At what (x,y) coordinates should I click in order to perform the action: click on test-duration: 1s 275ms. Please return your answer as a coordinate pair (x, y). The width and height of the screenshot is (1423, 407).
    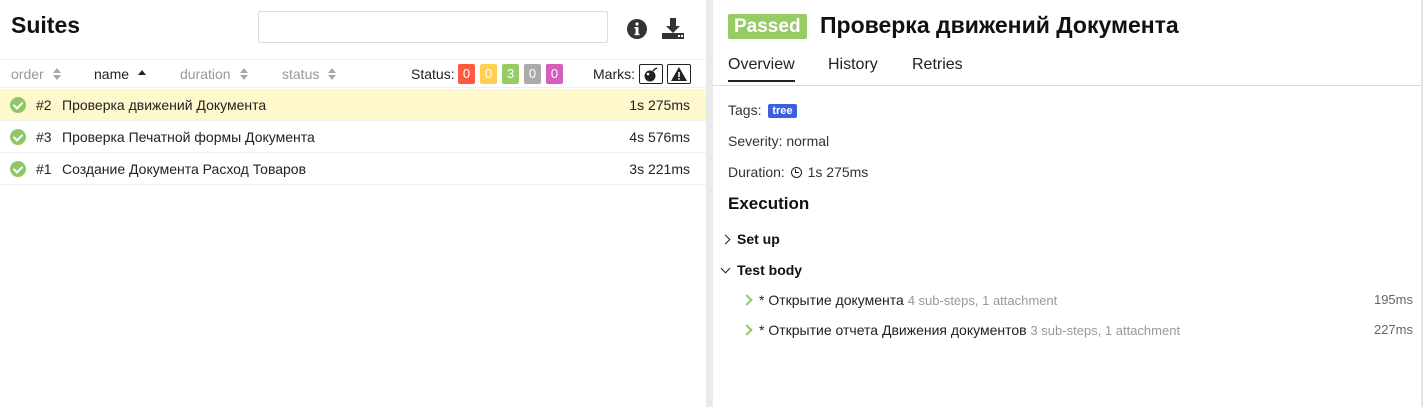
    Looking at the image, I should click on (659, 105).